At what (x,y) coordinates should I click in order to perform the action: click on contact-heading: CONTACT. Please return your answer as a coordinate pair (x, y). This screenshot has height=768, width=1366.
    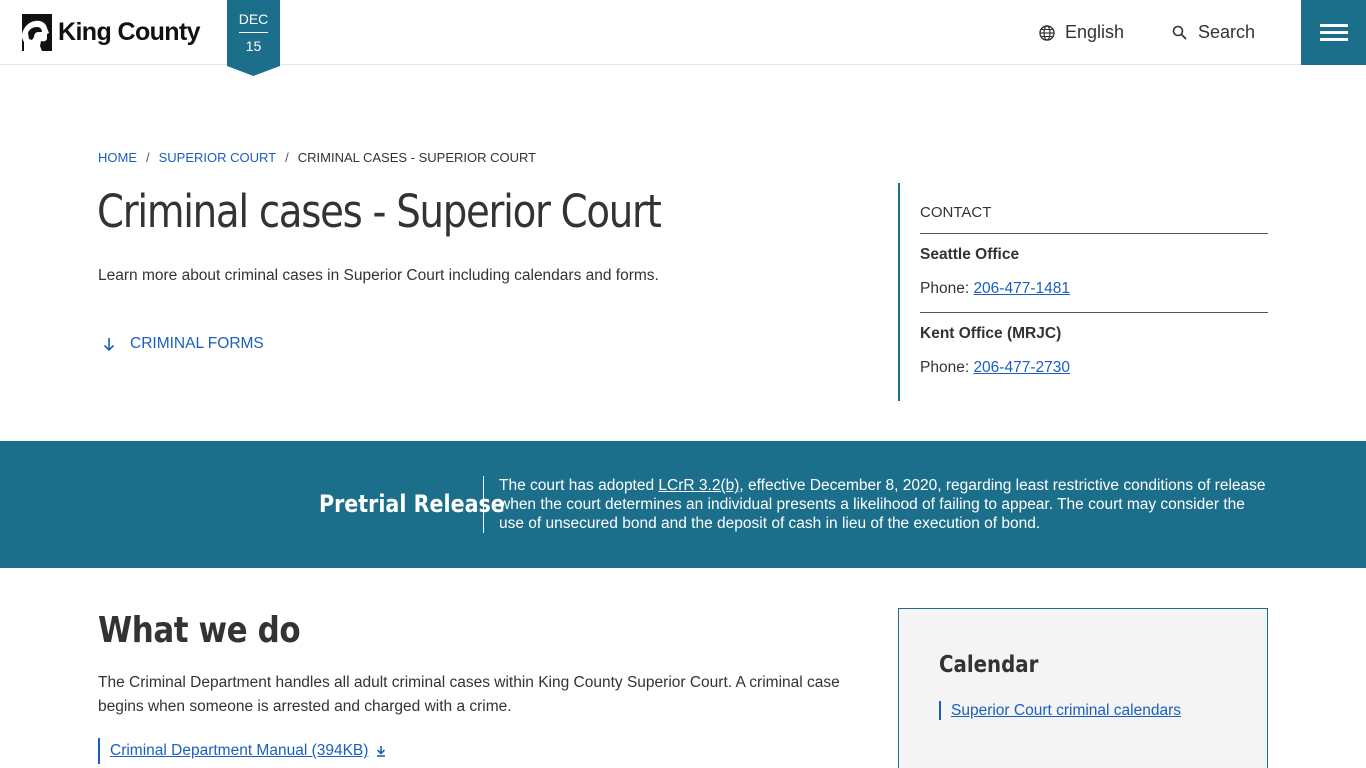
    Looking at the image, I should click on (956, 212).